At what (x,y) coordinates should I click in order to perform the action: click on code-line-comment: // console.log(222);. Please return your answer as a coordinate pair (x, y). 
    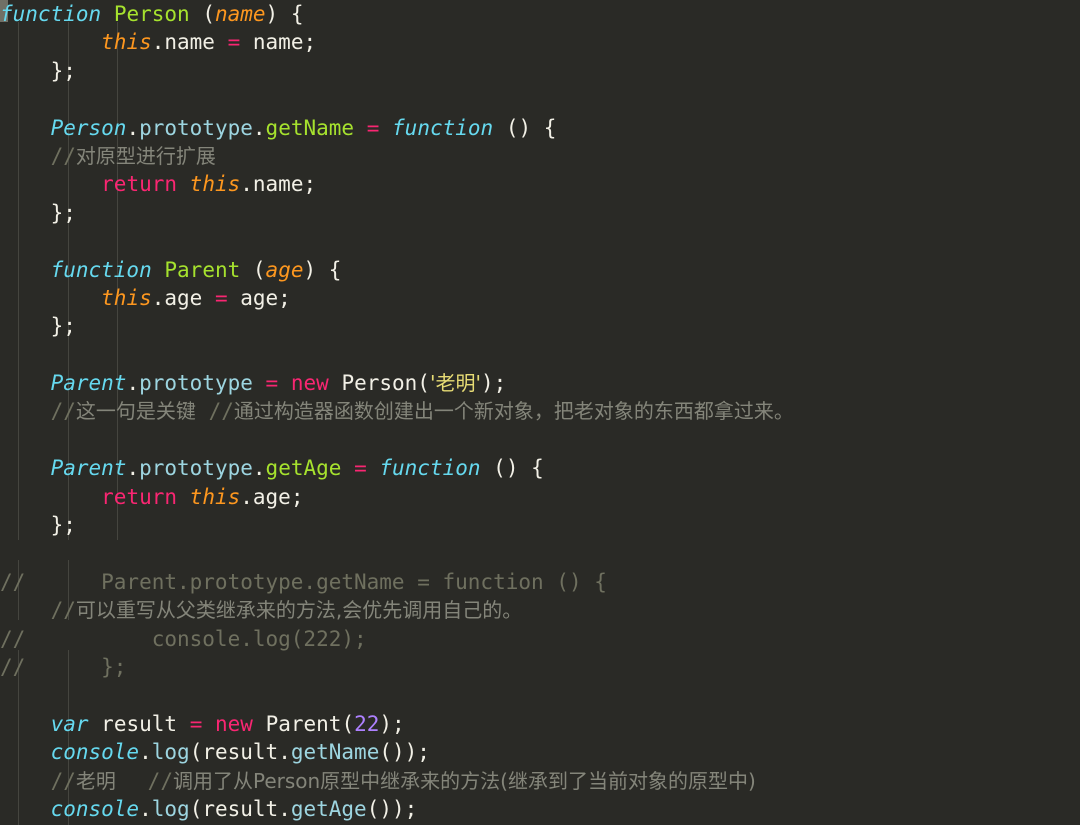
    Looking at the image, I should click on (540, 639).